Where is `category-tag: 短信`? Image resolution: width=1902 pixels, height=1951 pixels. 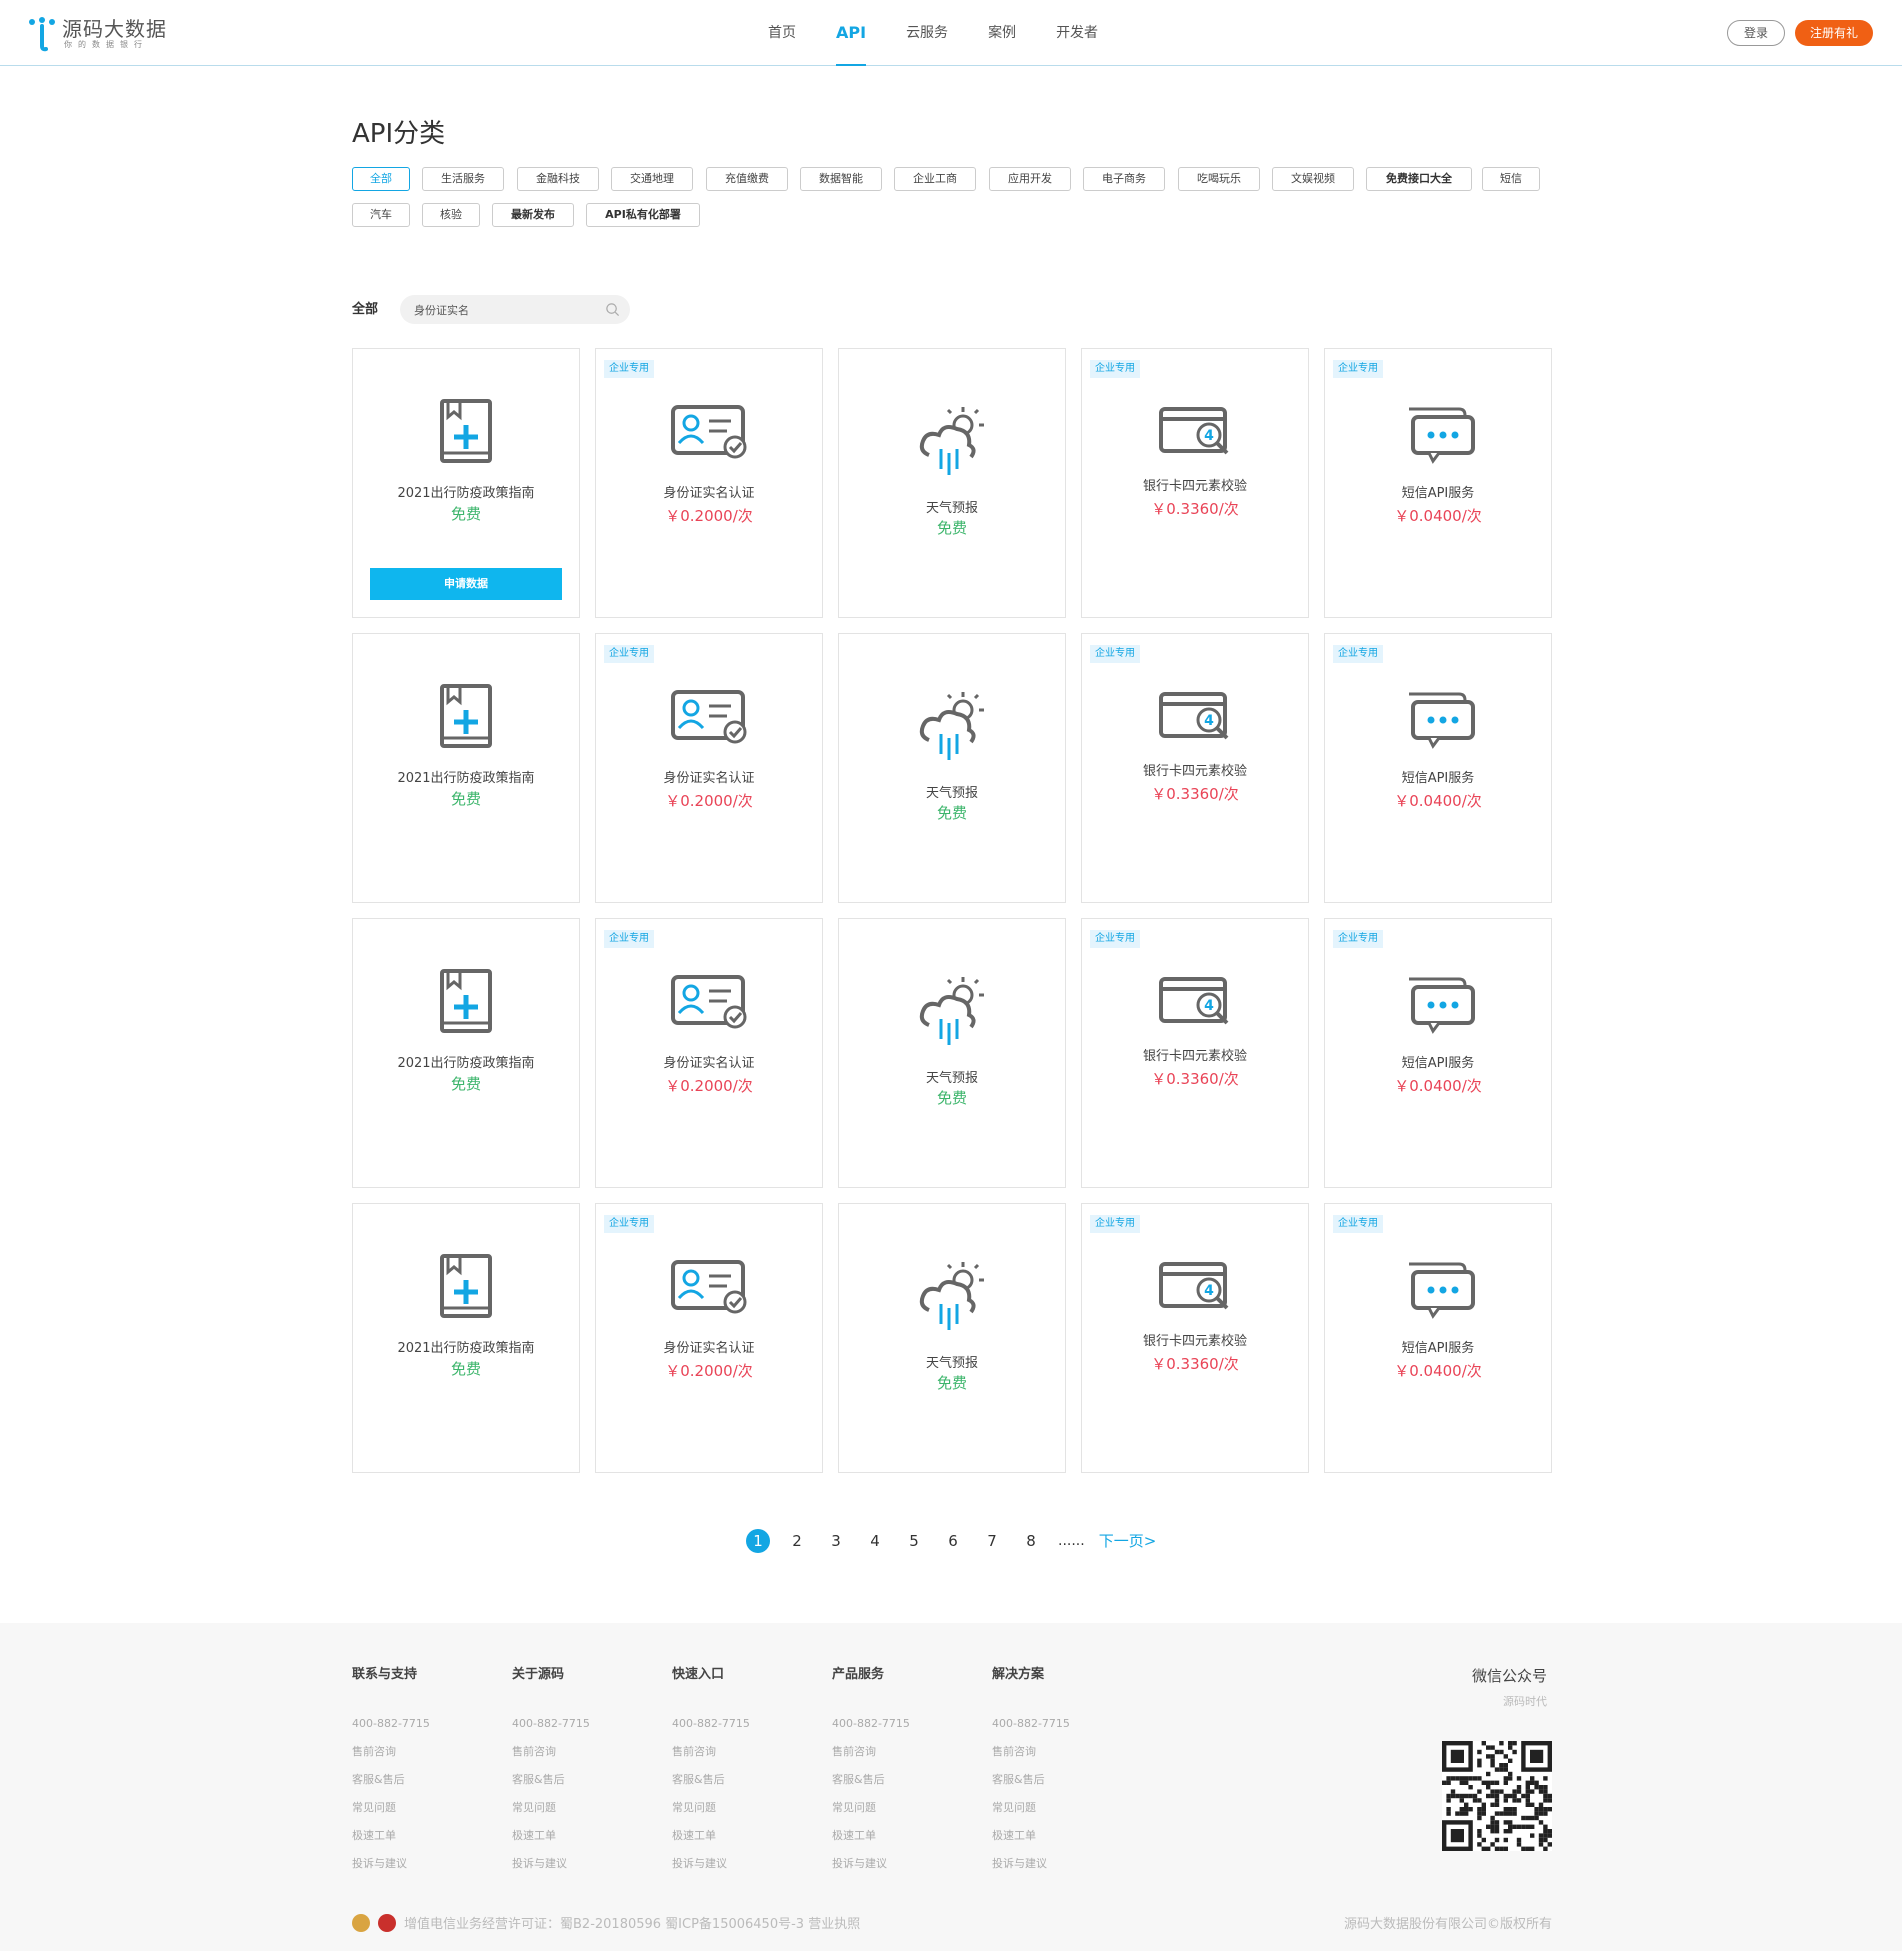
category-tag: 短信 is located at coordinates (1511, 179).